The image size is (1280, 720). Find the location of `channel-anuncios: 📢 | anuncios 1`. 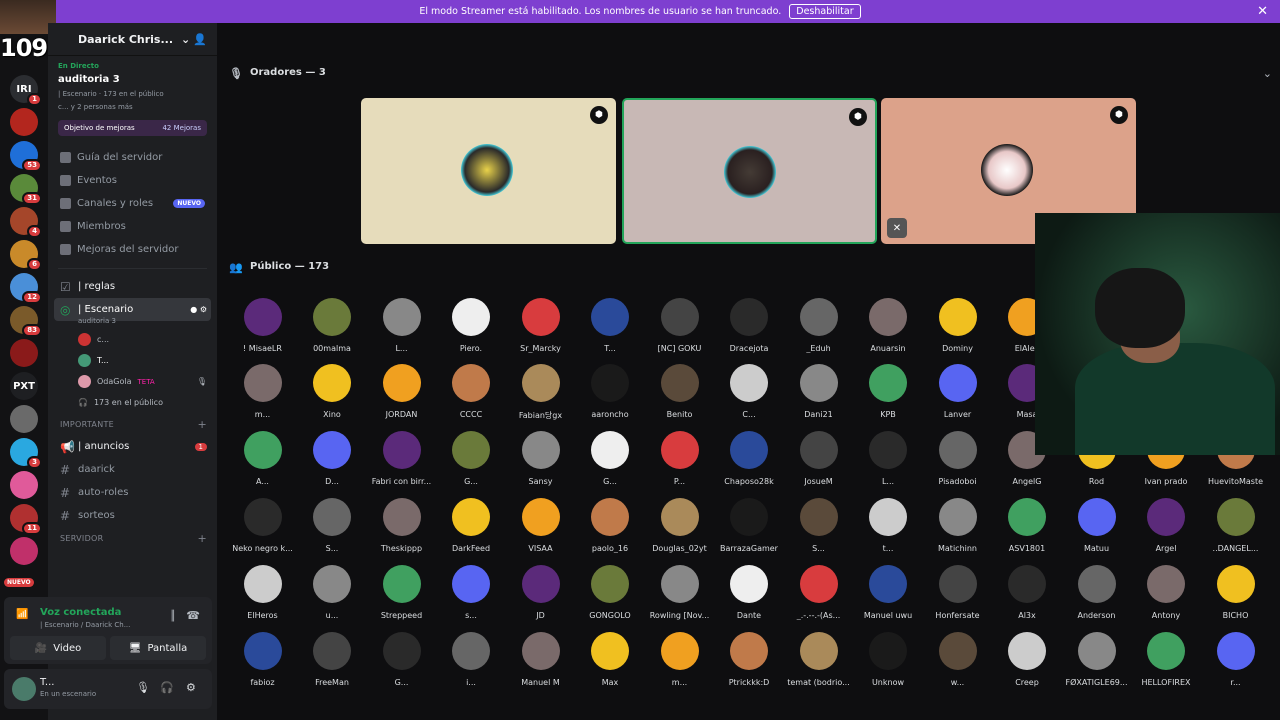

channel-anuncios: 📢 | anuncios 1 is located at coordinates (132, 446).